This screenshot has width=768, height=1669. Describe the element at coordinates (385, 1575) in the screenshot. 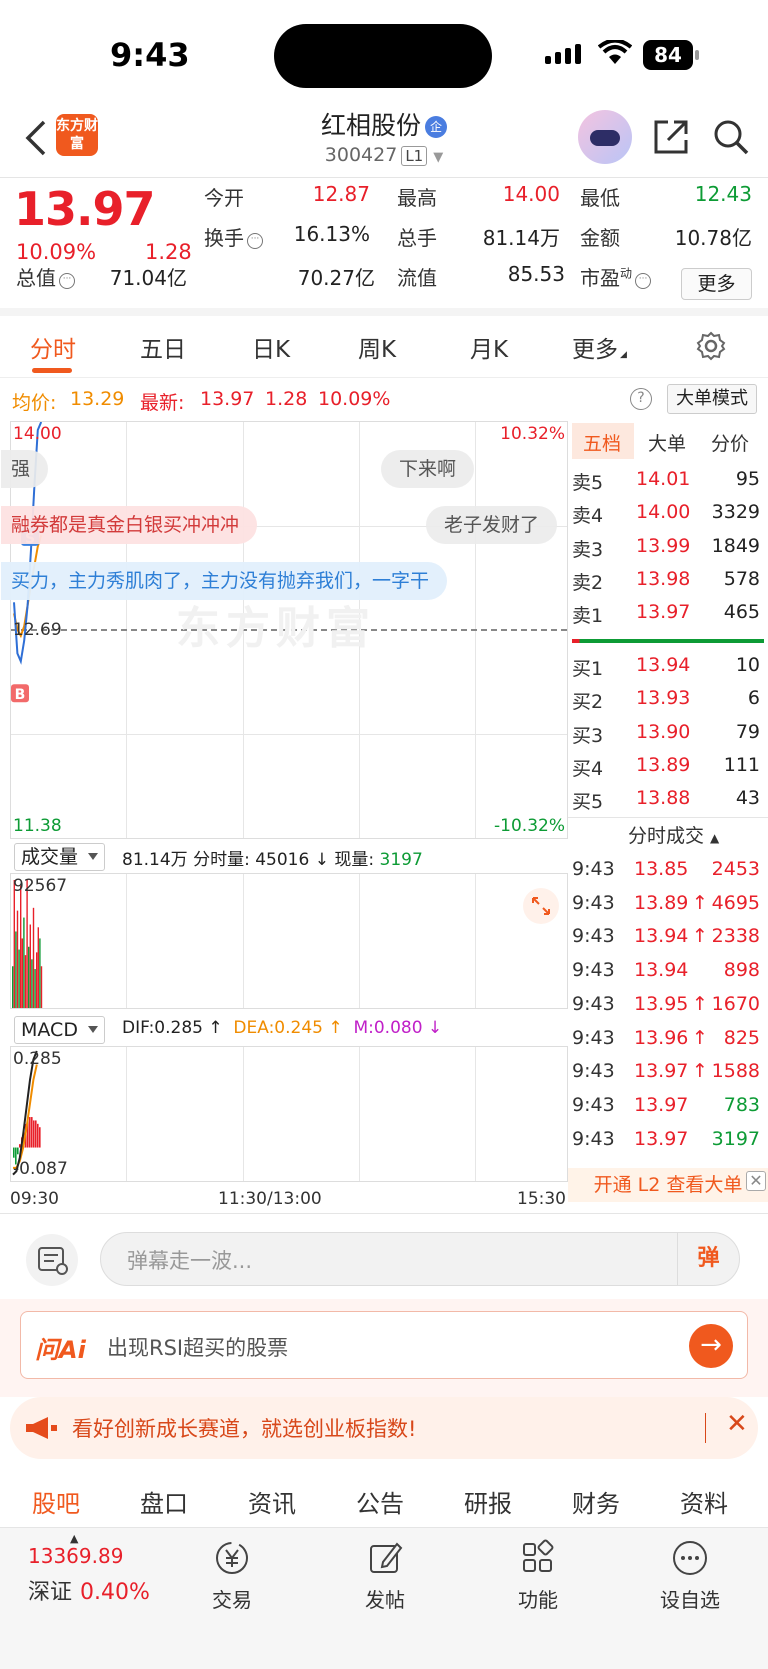

I see `post-button: 发帖` at that location.